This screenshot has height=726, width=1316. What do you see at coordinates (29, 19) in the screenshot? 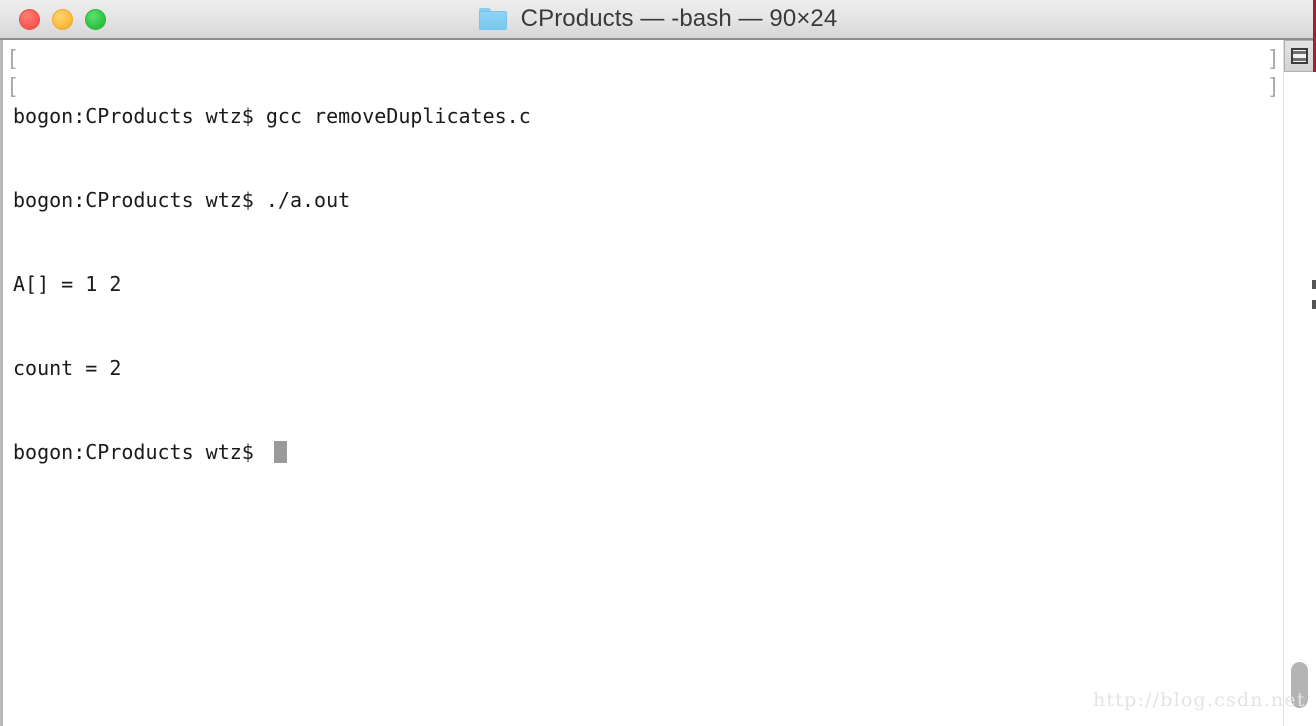
I see `close-button` at bounding box center [29, 19].